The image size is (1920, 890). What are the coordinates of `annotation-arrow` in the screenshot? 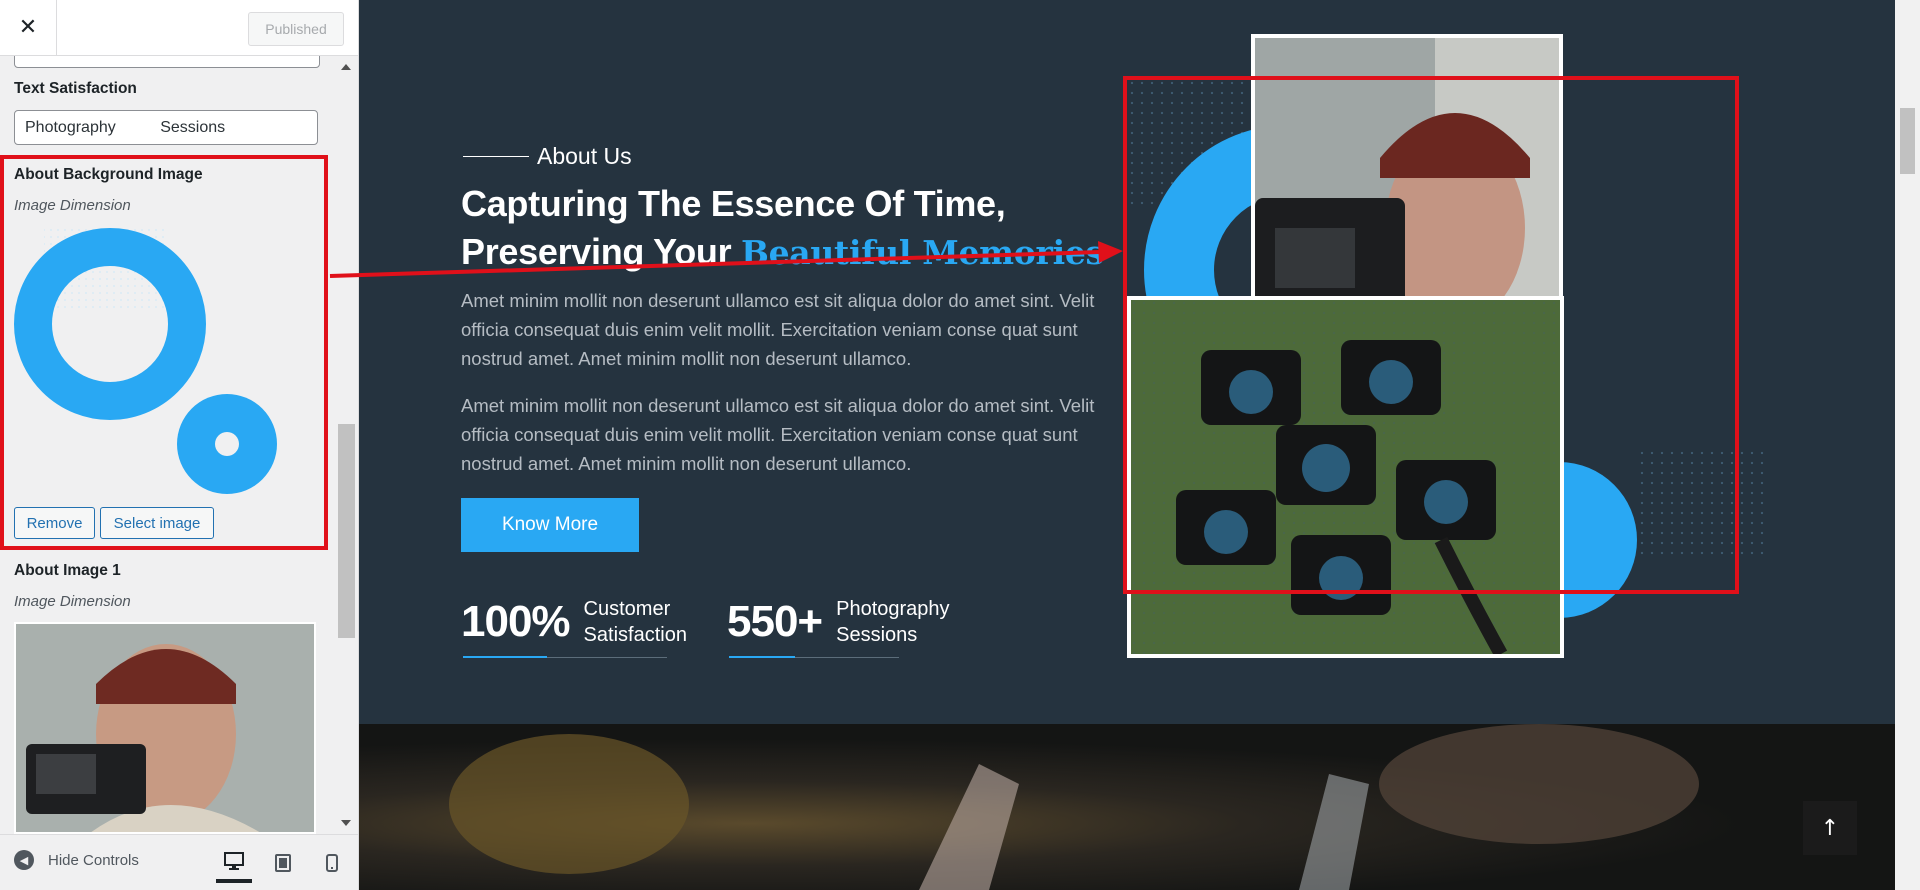 It's located at (726, 259).